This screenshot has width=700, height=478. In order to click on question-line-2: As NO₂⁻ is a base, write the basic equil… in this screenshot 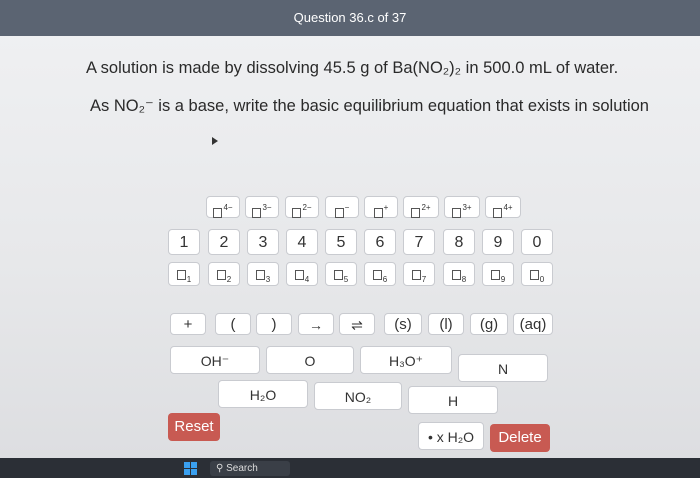, I will do `click(369, 106)`.